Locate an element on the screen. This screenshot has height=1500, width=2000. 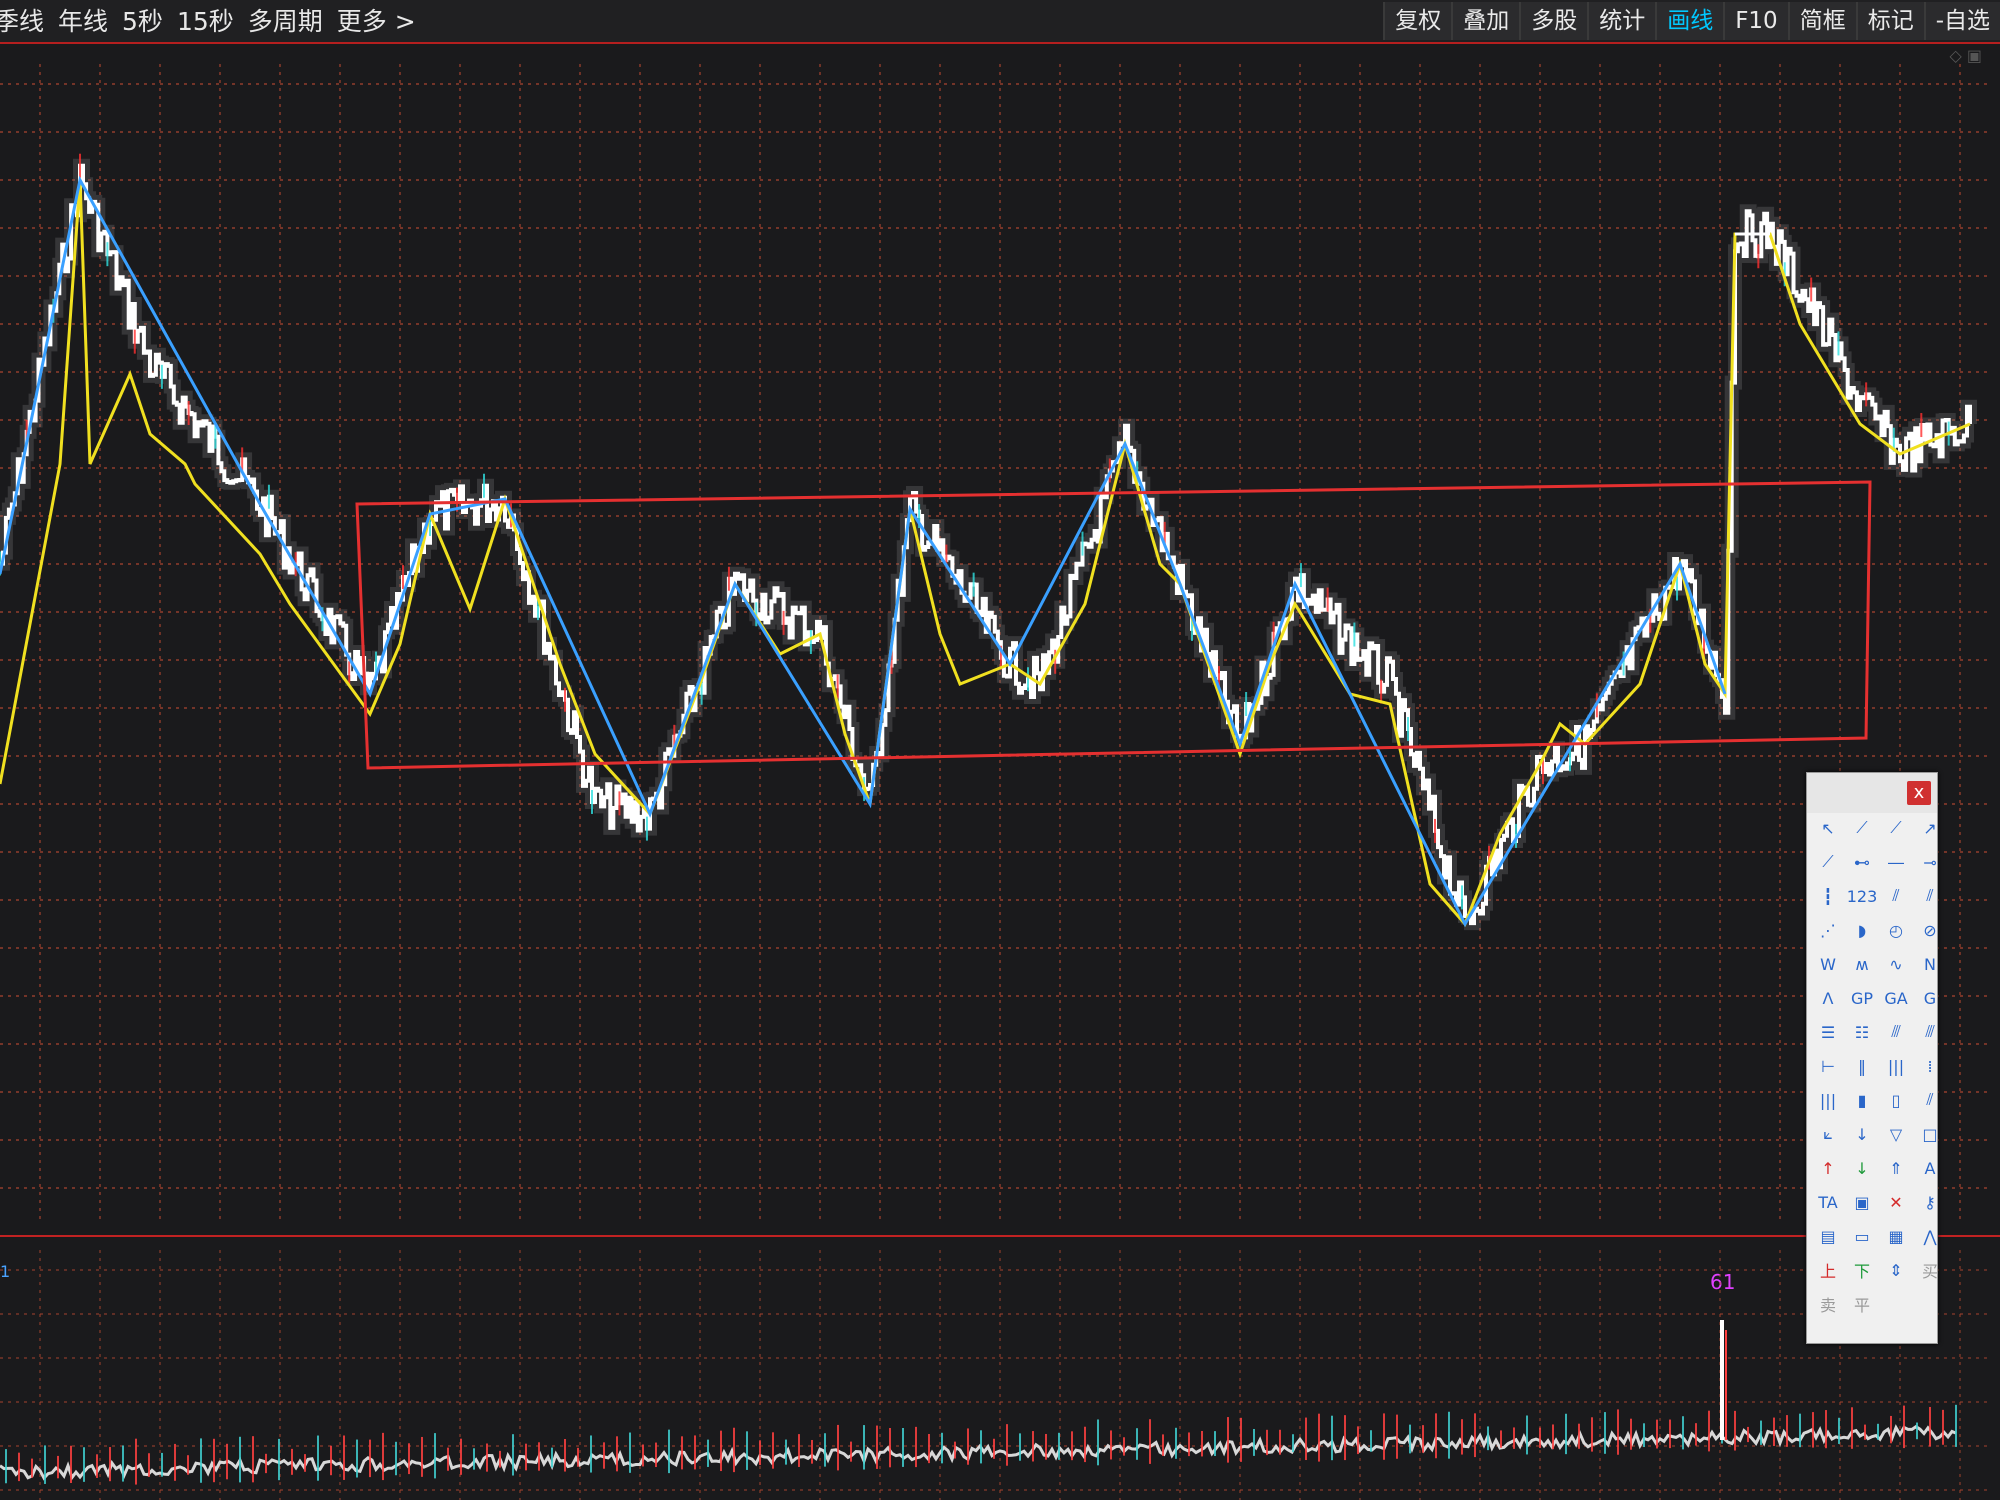
period-tab-5s: 5秒 is located at coordinates (149, 22).